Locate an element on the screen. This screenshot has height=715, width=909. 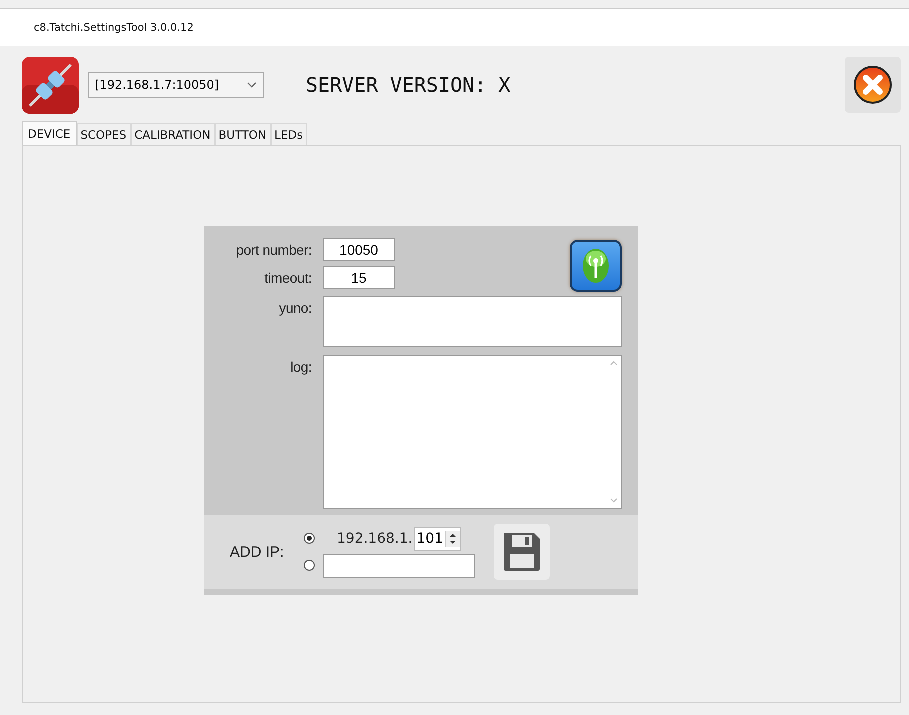
ip-prefix: 192.168.1. is located at coordinates (375, 538).